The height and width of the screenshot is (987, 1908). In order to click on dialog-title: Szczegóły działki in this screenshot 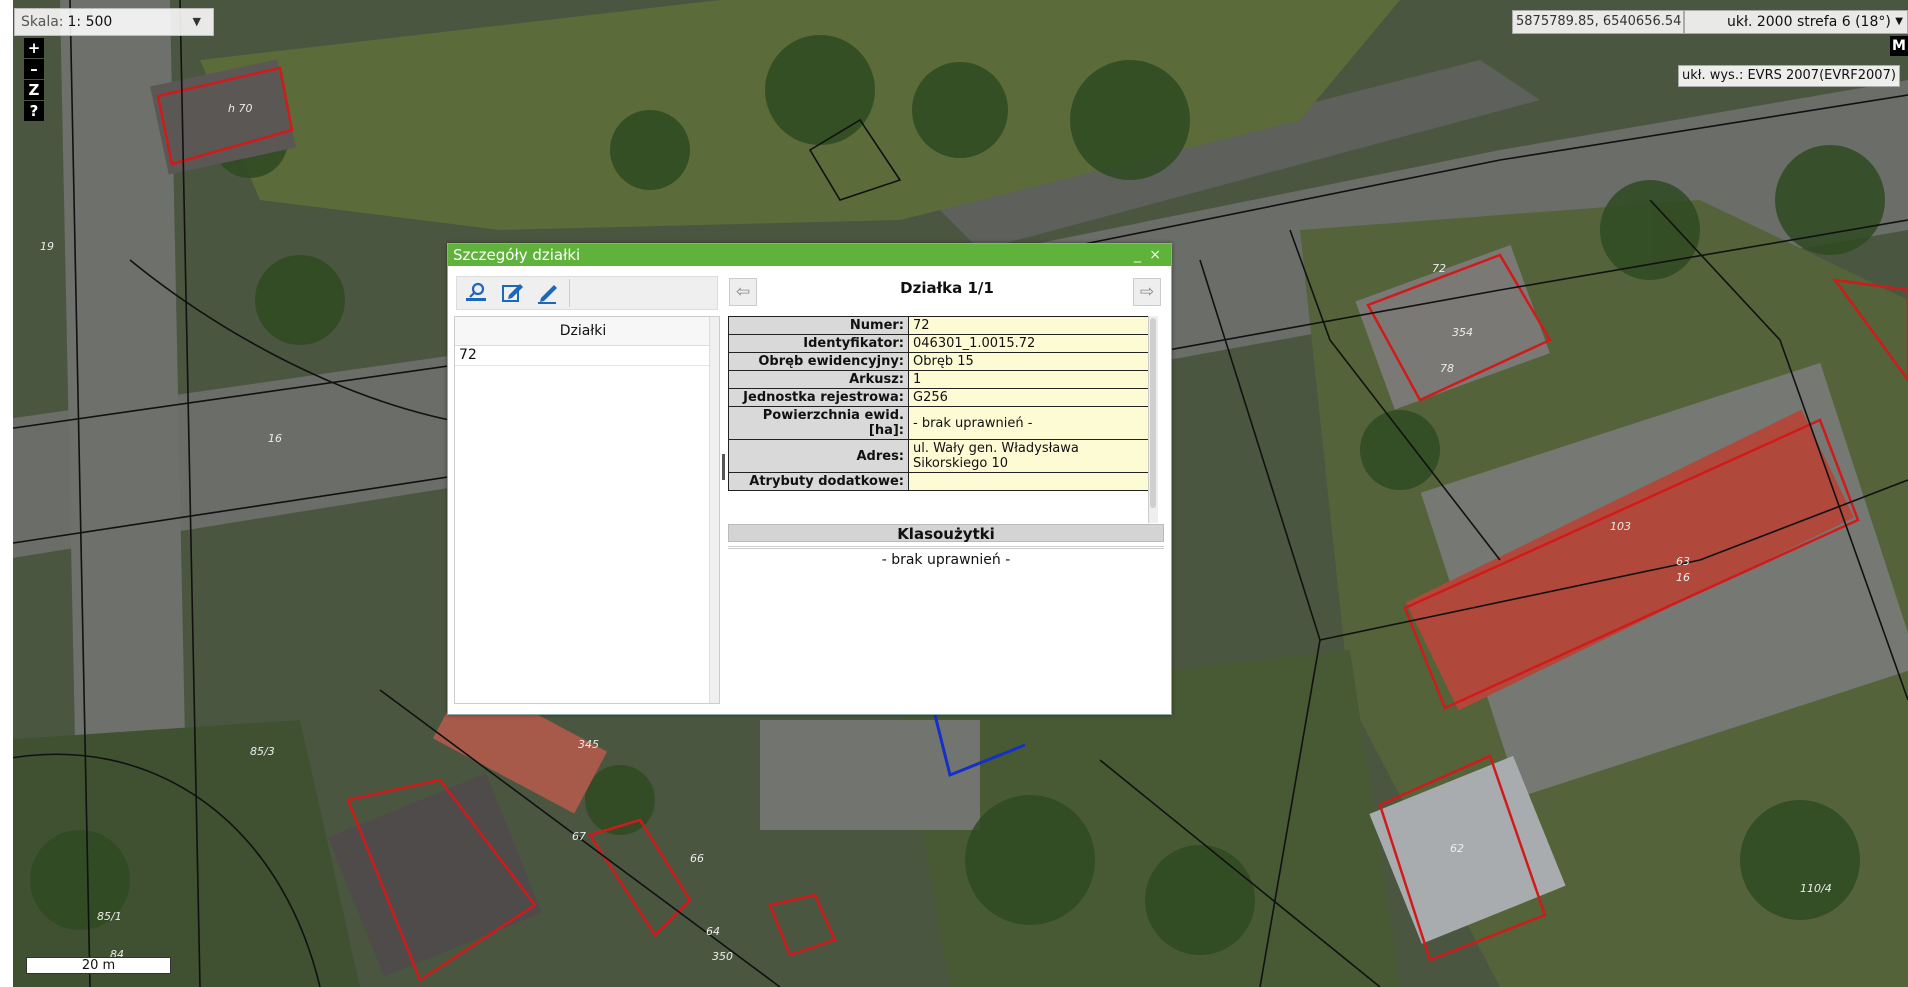, I will do `click(517, 255)`.